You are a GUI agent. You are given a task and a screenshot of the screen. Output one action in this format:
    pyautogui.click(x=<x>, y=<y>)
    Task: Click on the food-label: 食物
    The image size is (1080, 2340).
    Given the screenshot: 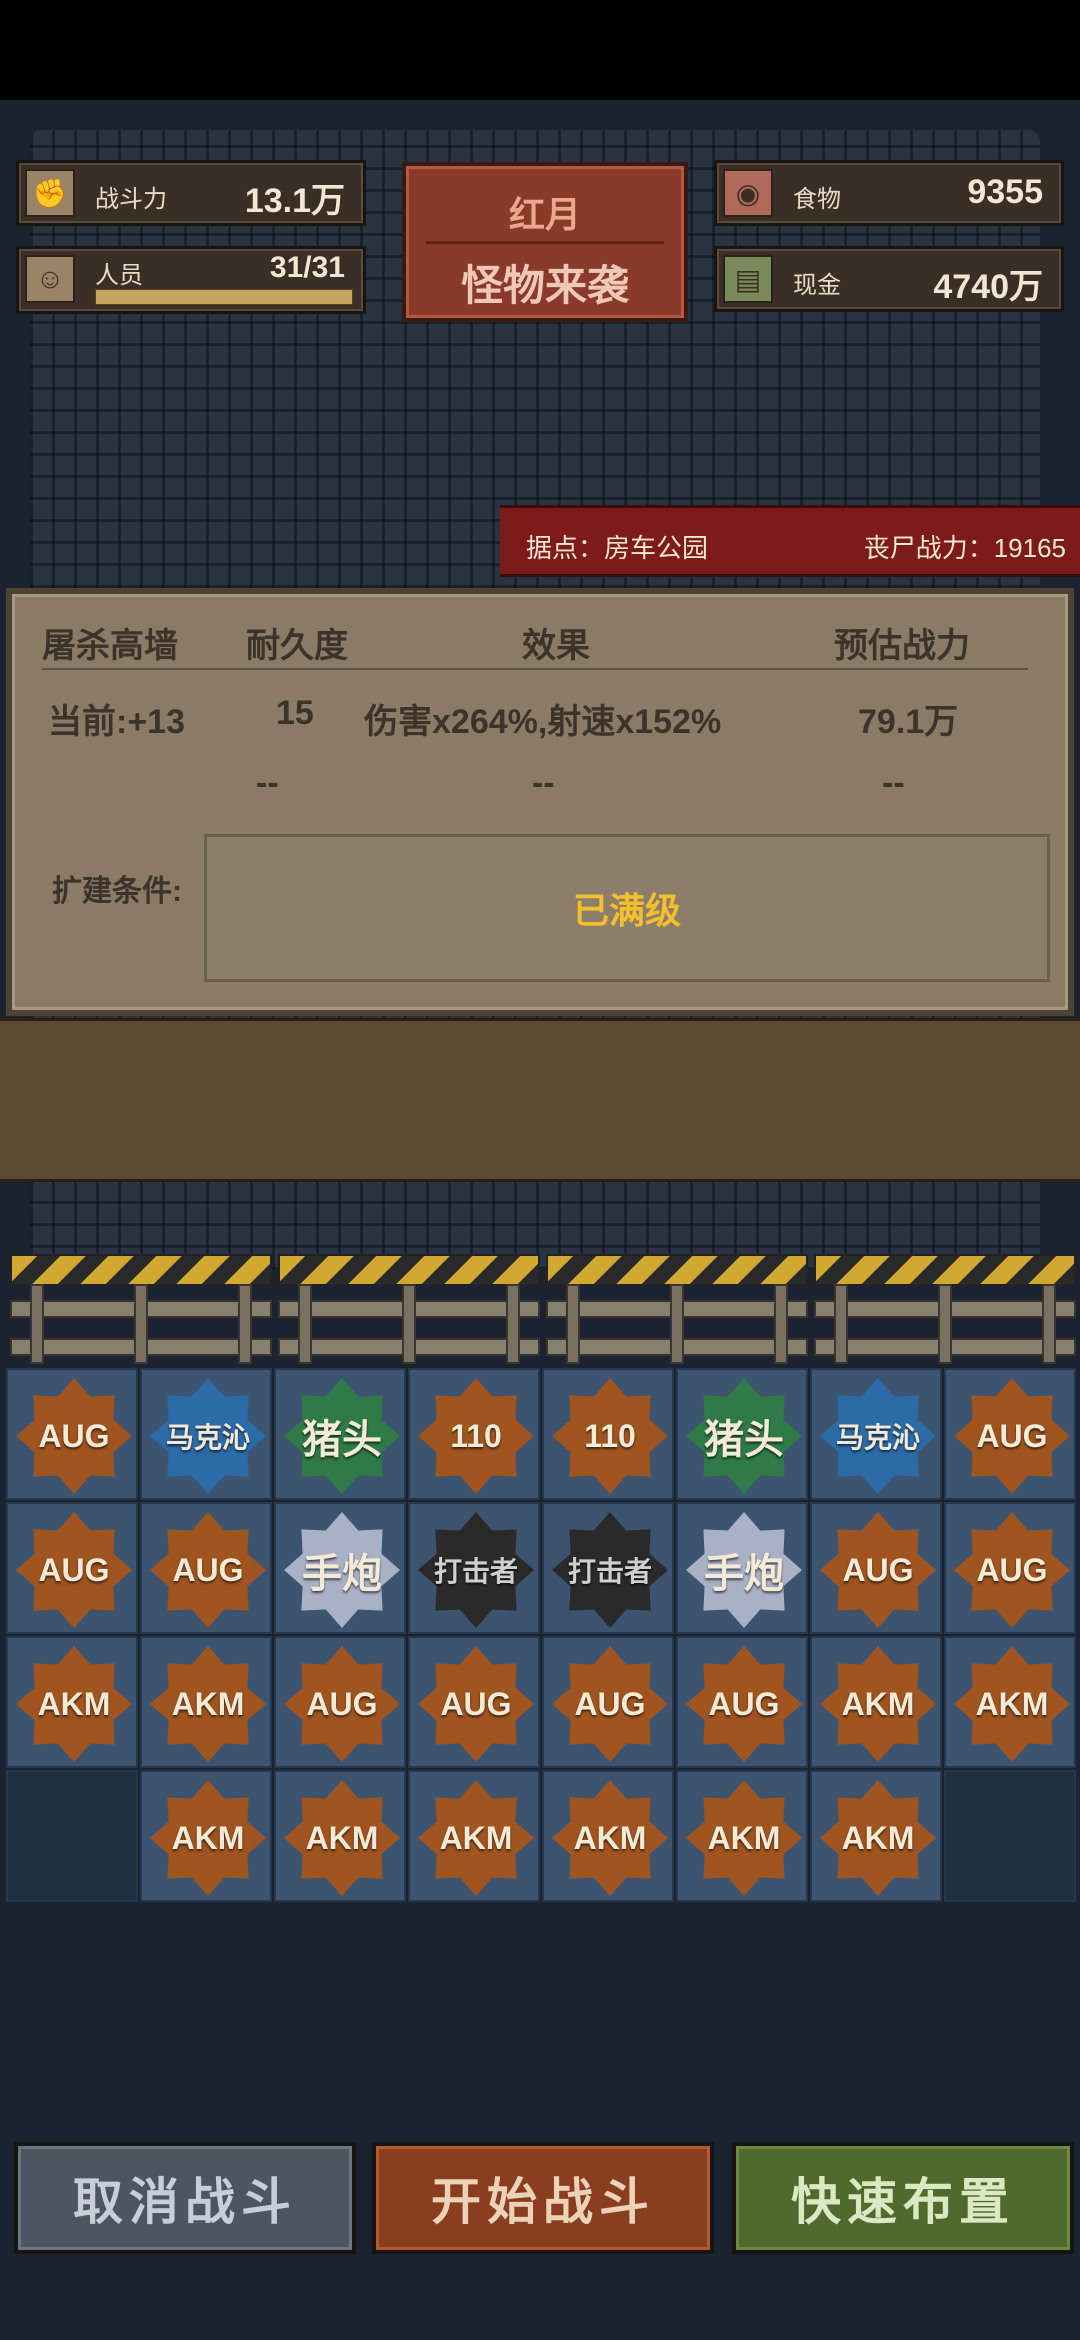 What is the action you would take?
    pyautogui.click(x=817, y=199)
    